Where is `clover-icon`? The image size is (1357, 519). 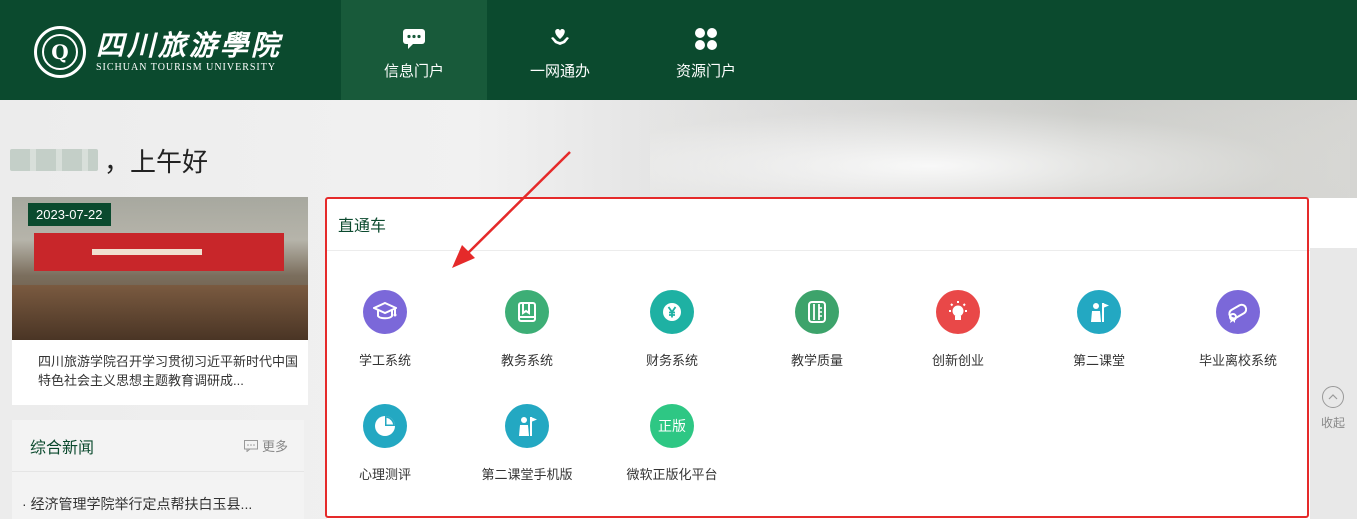
clover-icon is located at coordinates (706, 39).